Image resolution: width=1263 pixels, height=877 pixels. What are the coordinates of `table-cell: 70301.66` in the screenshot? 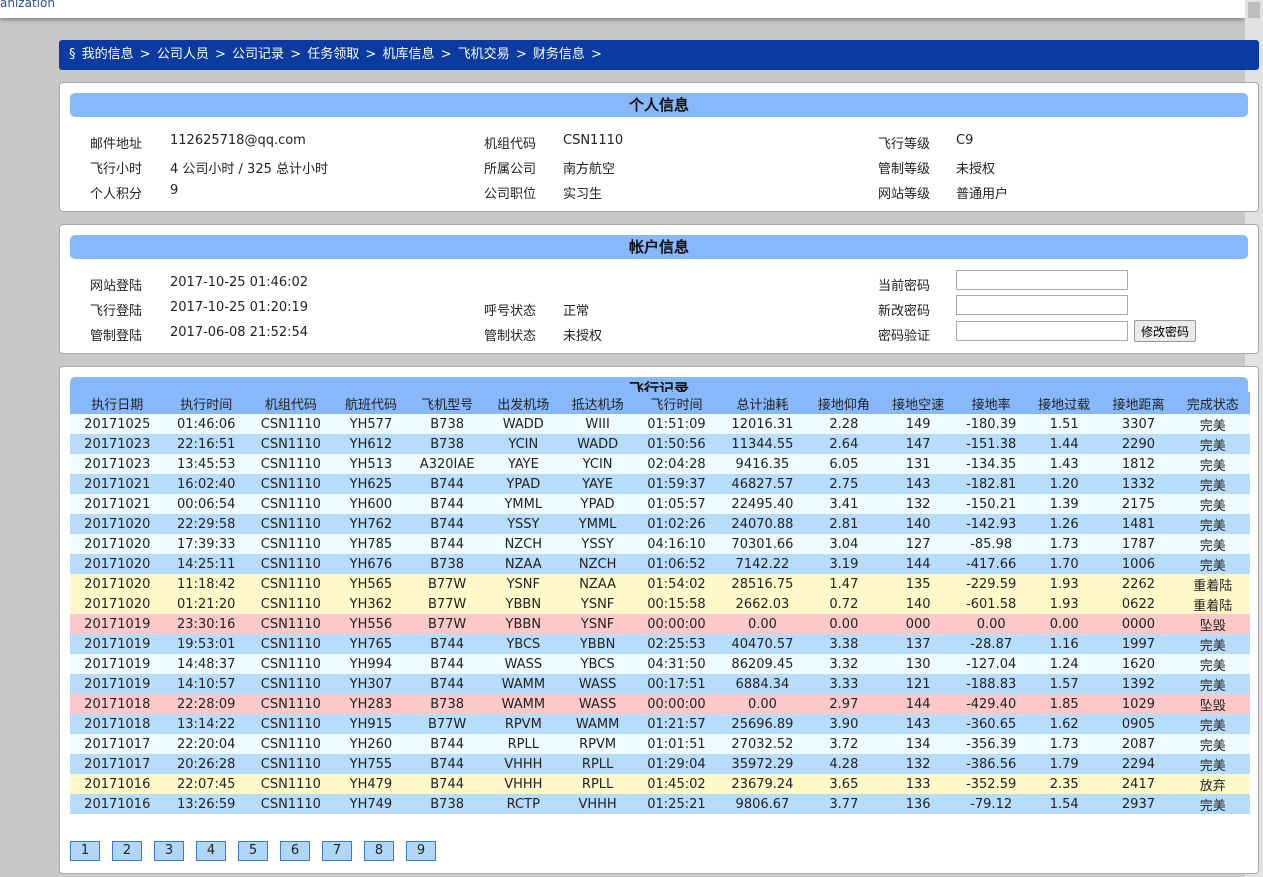 It's located at (762, 544).